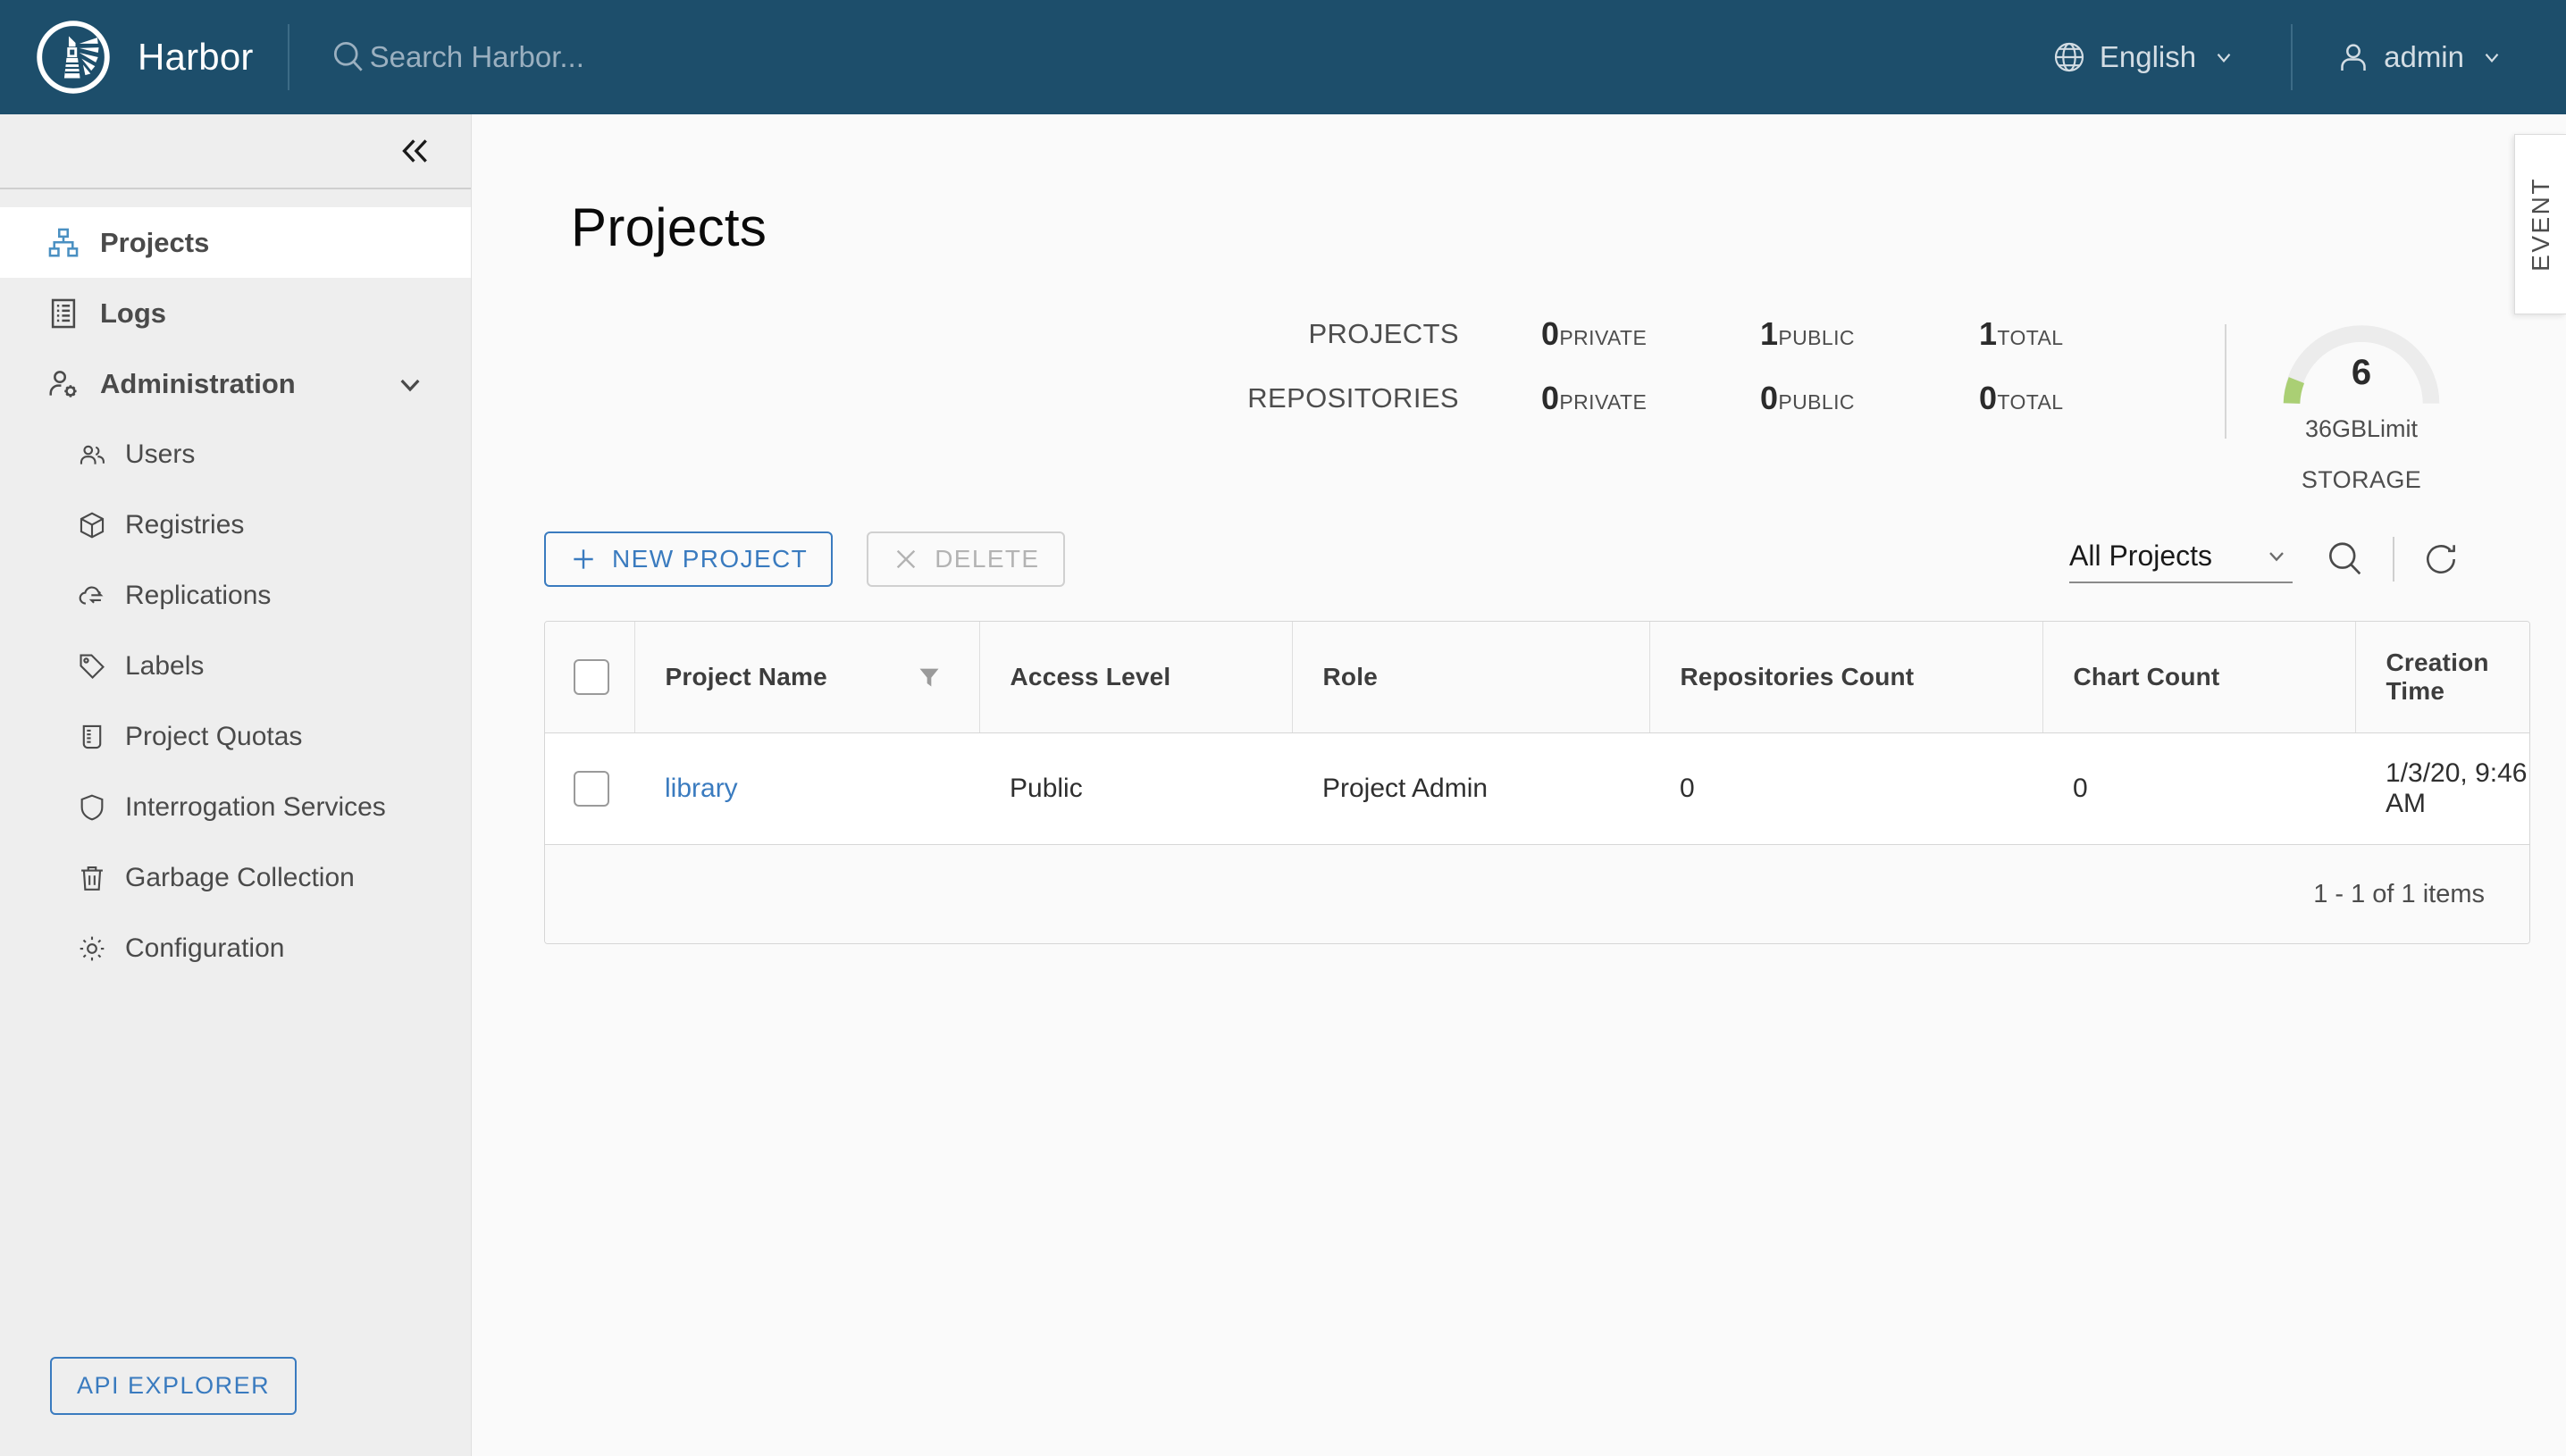  What do you see at coordinates (1845, 788) in the screenshot?
I see `cell-repositories-count: 0` at bounding box center [1845, 788].